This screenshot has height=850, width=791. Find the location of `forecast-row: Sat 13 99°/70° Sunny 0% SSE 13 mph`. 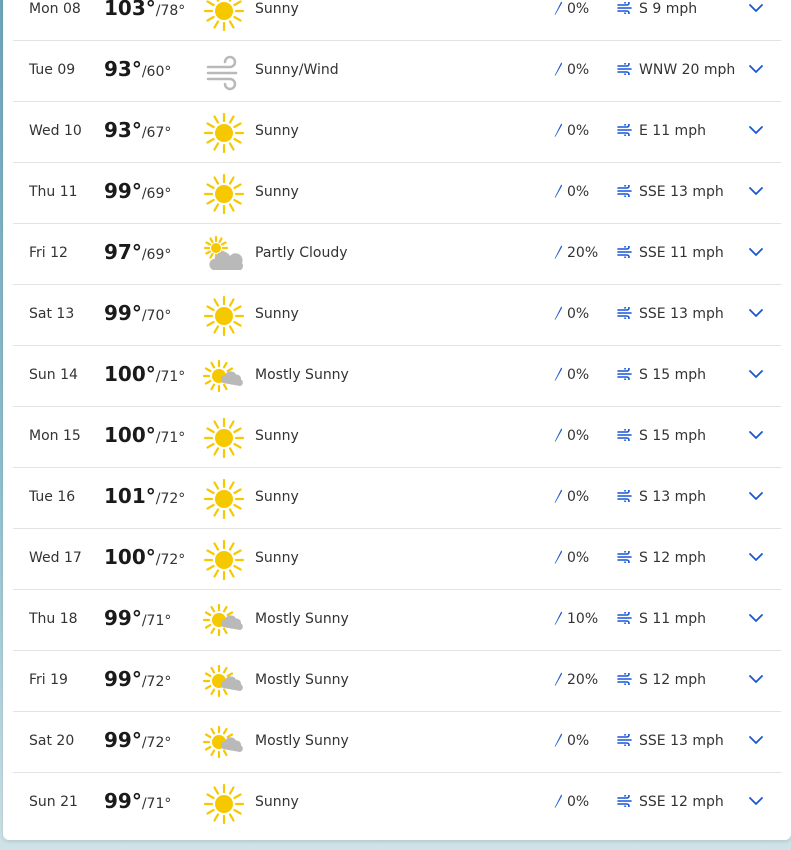

forecast-row: Sat 13 99°/70° Sunny 0% SSE 13 mph is located at coordinates (397, 315).